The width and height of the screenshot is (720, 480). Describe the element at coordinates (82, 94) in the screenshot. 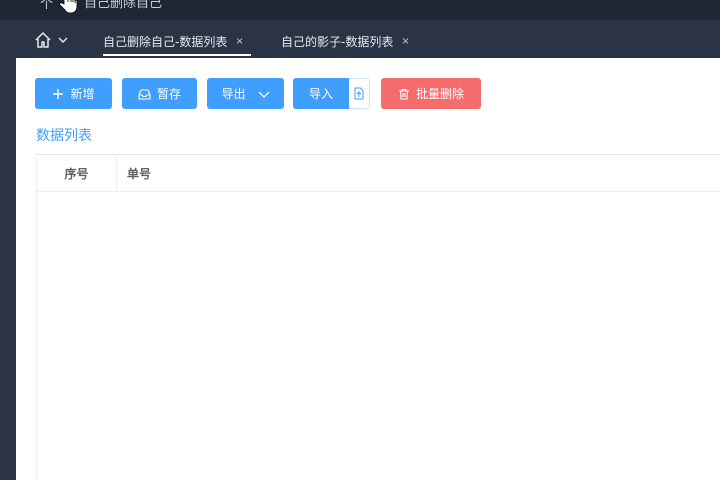

I see `add-button-label: 新增` at that location.